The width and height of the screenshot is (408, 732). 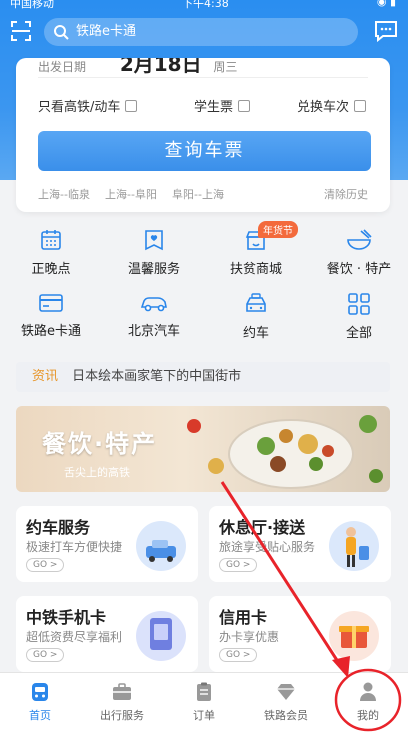 I want to click on carrier-label: 中国移动, so click(x=32, y=5).